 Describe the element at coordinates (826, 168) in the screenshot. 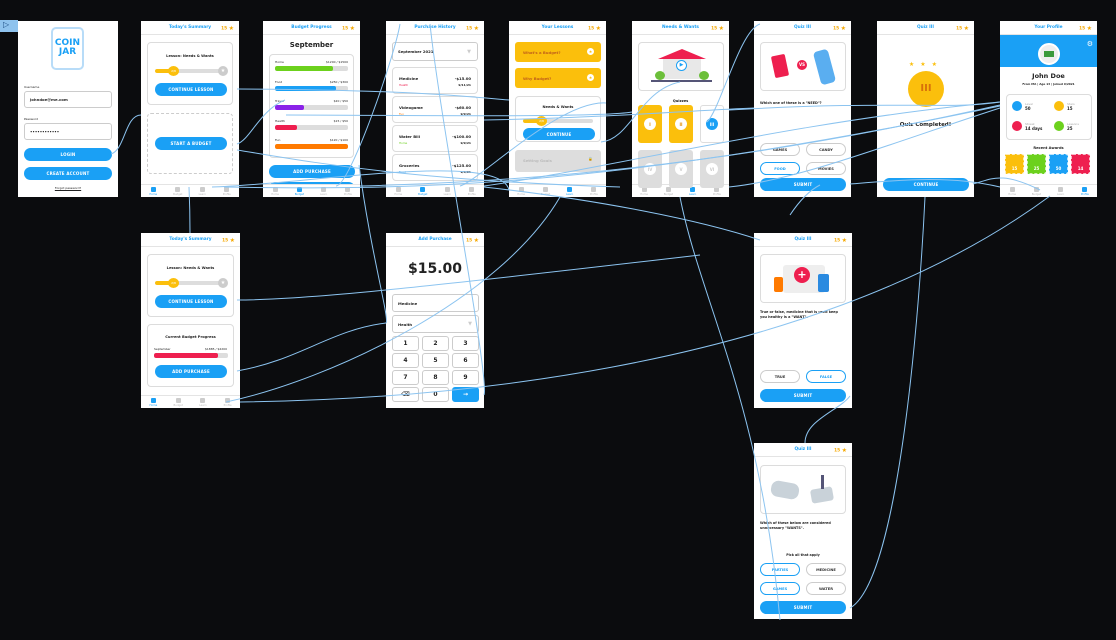

I see `option-movies: MOVIES` at that location.